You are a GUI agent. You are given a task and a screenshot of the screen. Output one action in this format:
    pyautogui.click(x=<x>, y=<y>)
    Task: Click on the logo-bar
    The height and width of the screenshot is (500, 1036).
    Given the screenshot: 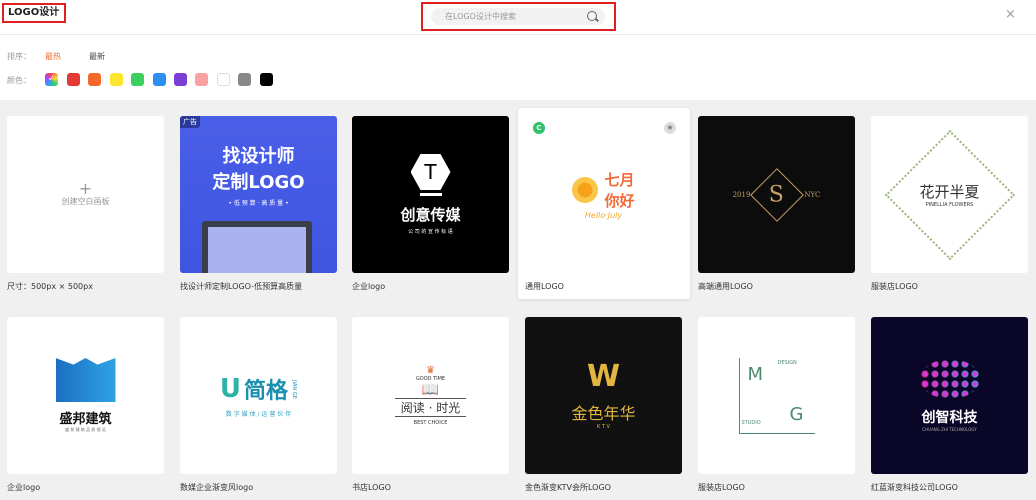 What is the action you would take?
    pyautogui.click(x=430, y=194)
    